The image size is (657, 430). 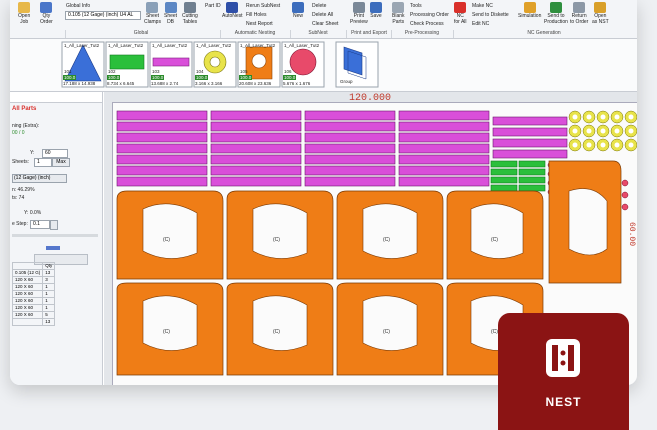 I want to click on check-process-button: Check Process, so click(x=427, y=24).